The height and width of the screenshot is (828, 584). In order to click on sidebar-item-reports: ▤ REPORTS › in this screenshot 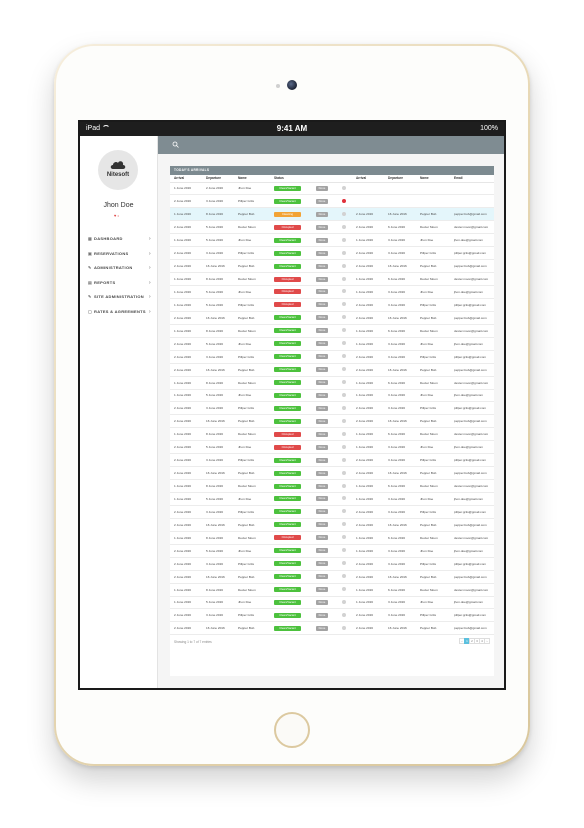, I will do `click(118, 283)`.